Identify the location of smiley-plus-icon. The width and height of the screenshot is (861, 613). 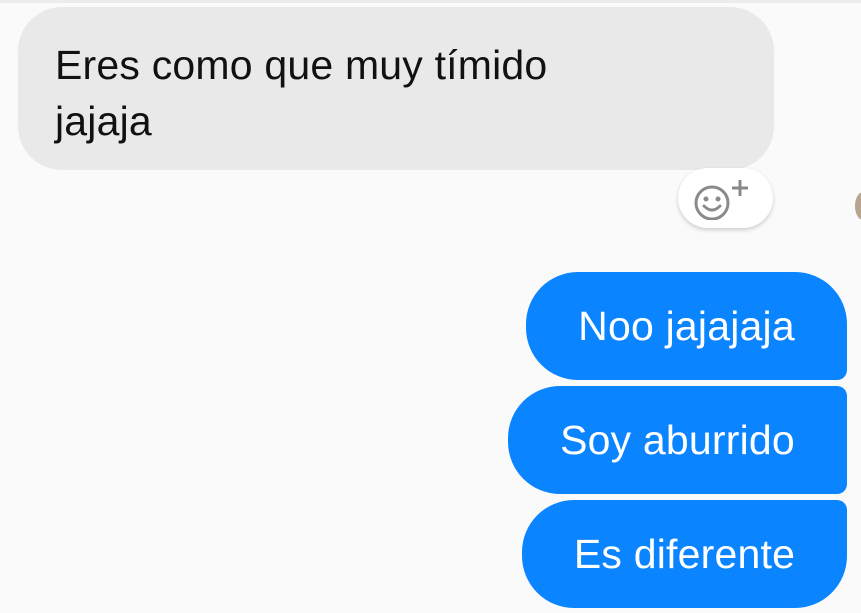
(721, 200).